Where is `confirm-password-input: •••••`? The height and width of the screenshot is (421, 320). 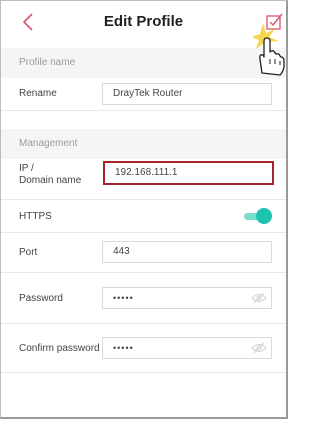
confirm-password-input: ••••• is located at coordinates (187, 348).